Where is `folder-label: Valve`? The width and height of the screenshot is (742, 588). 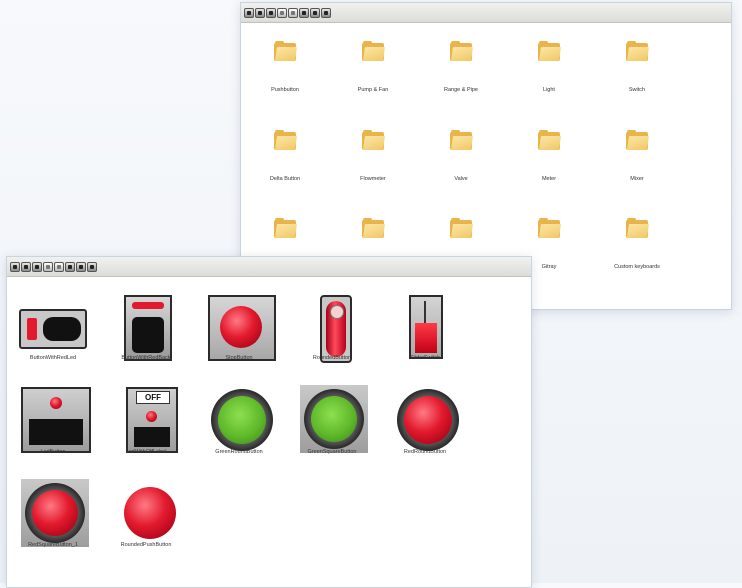
folder-label: Valve is located at coordinates (461, 179).